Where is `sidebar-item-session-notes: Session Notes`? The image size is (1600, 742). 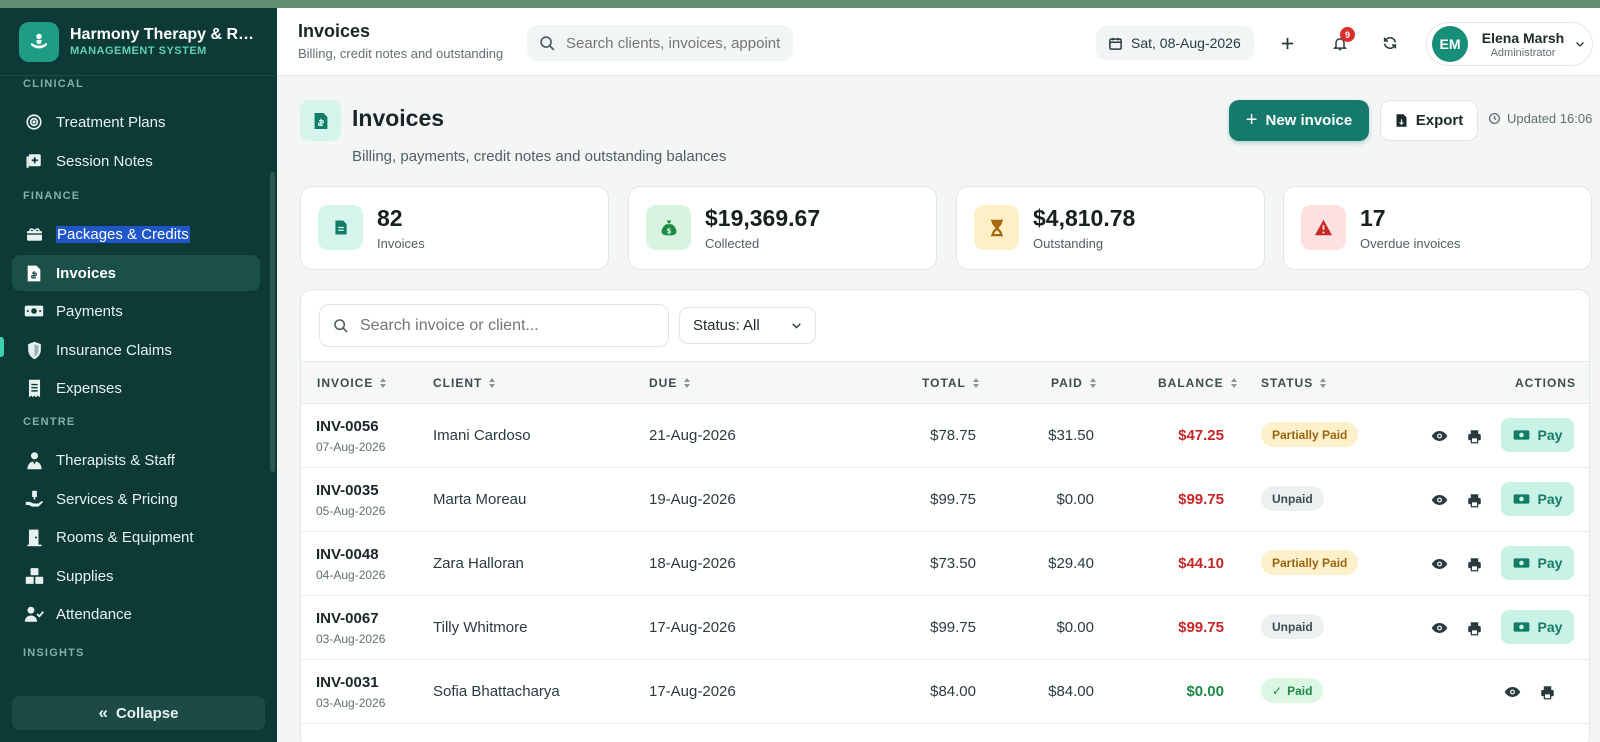 sidebar-item-session-notes: Session Notes is located at coordinates (136, 161).